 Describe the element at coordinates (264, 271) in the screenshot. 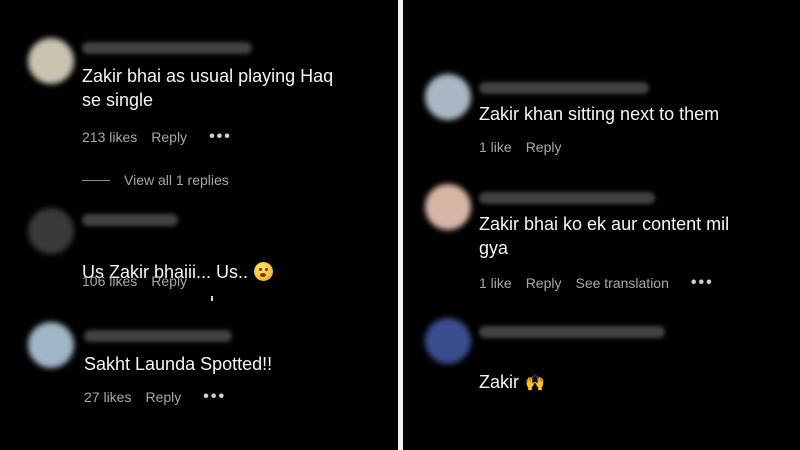

I see `face-emoji-icon` at that location.